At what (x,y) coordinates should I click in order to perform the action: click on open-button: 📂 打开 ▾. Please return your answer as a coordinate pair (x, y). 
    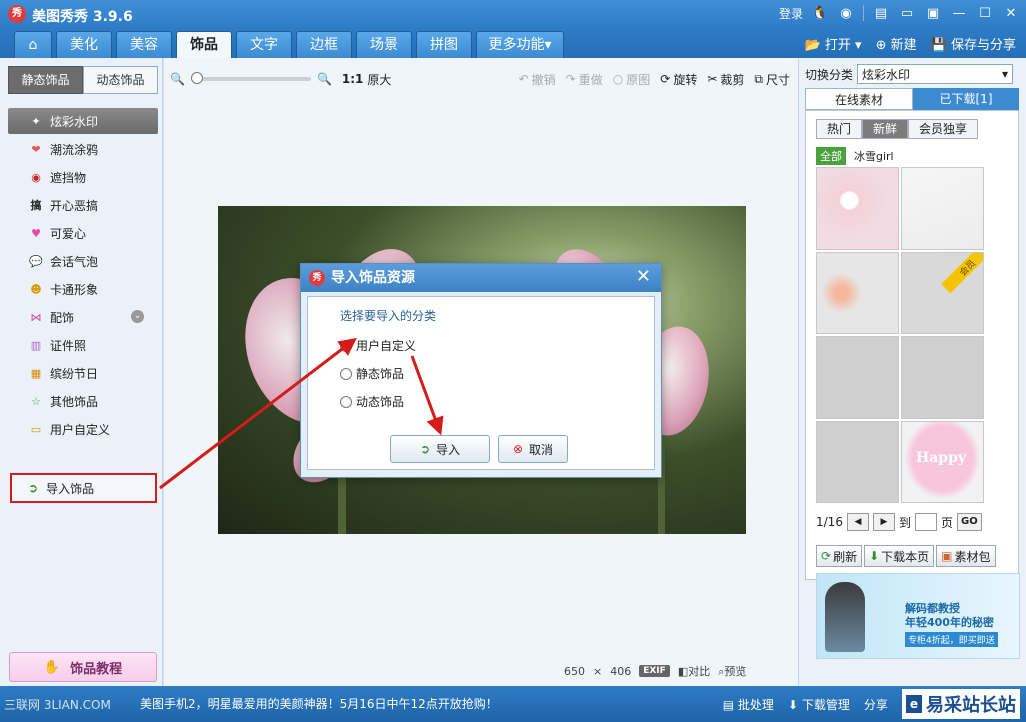
    Looking at the image, I should click on (833, 43).